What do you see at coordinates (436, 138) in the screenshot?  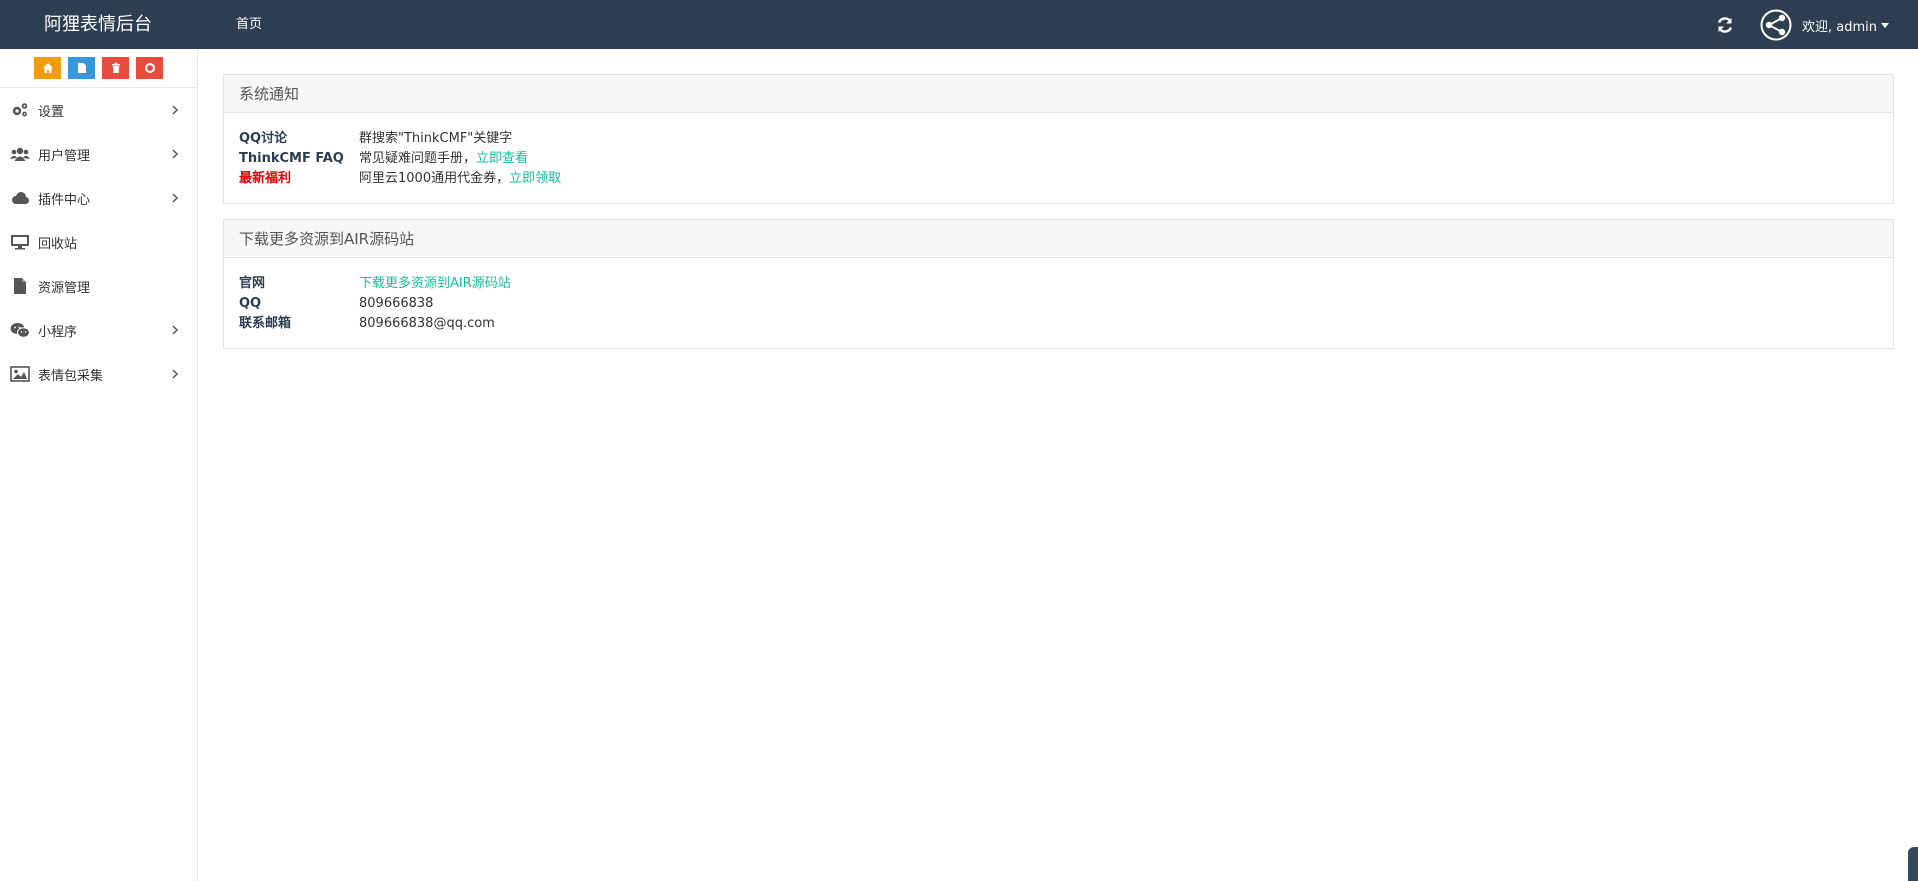 I see `row-value: 群搜索"ThinkCMF"关键字` at bounding box center [436, 138].